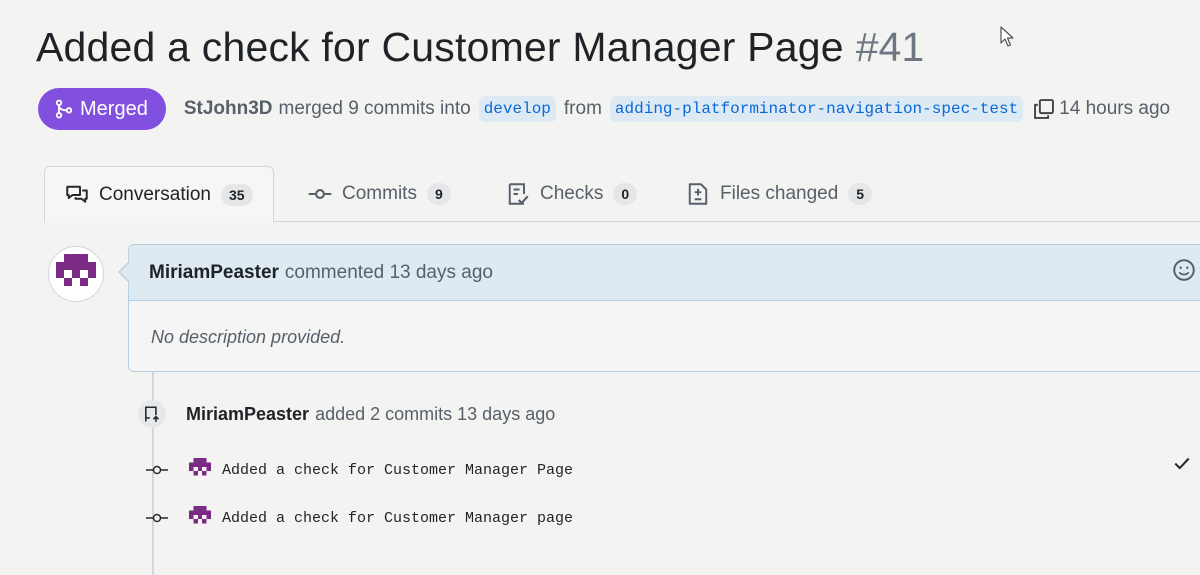 This screenshot has width=1200, height=575. What do you see at coordinates (517, 109) in the screenshot?
I see `base-branch-link: develop` at bounding box center [517, 109].